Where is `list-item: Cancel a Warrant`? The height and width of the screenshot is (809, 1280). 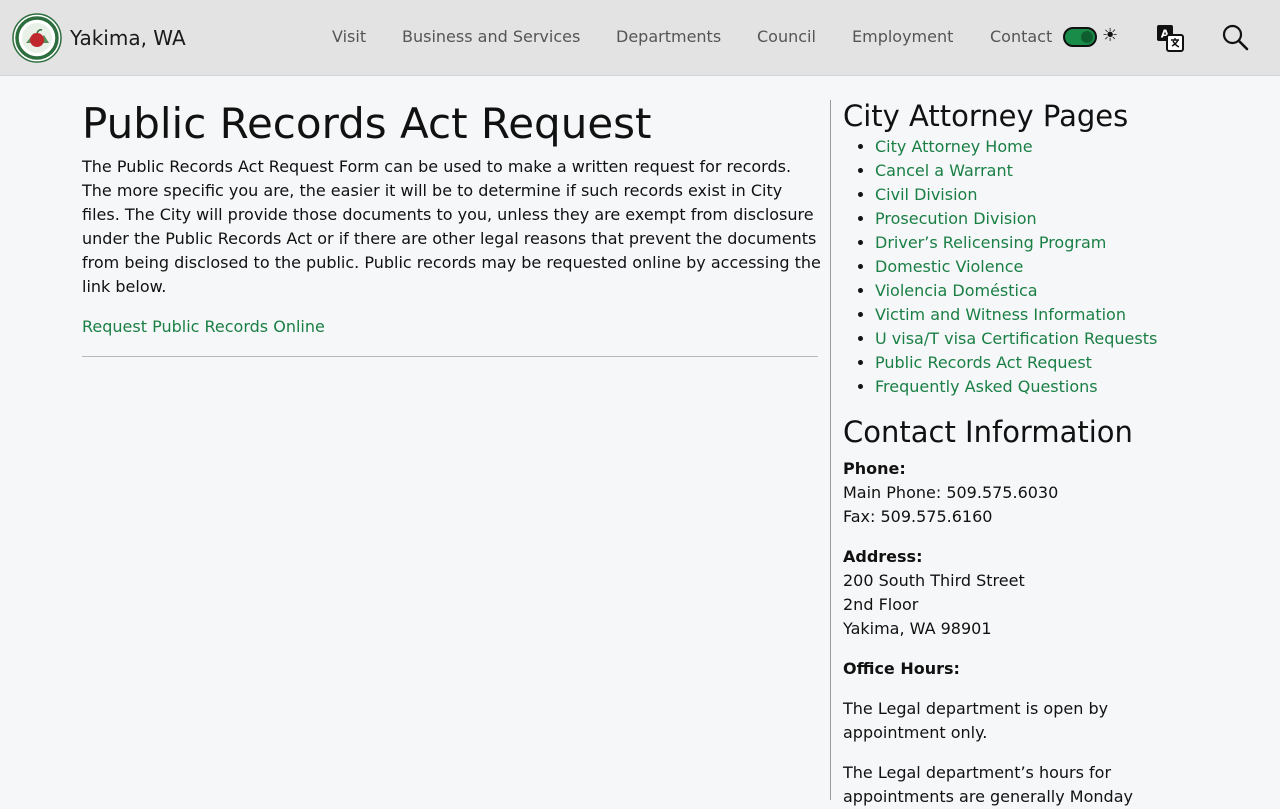
list-item: Cancel a Warrant is located at coordinates (1059, 171).